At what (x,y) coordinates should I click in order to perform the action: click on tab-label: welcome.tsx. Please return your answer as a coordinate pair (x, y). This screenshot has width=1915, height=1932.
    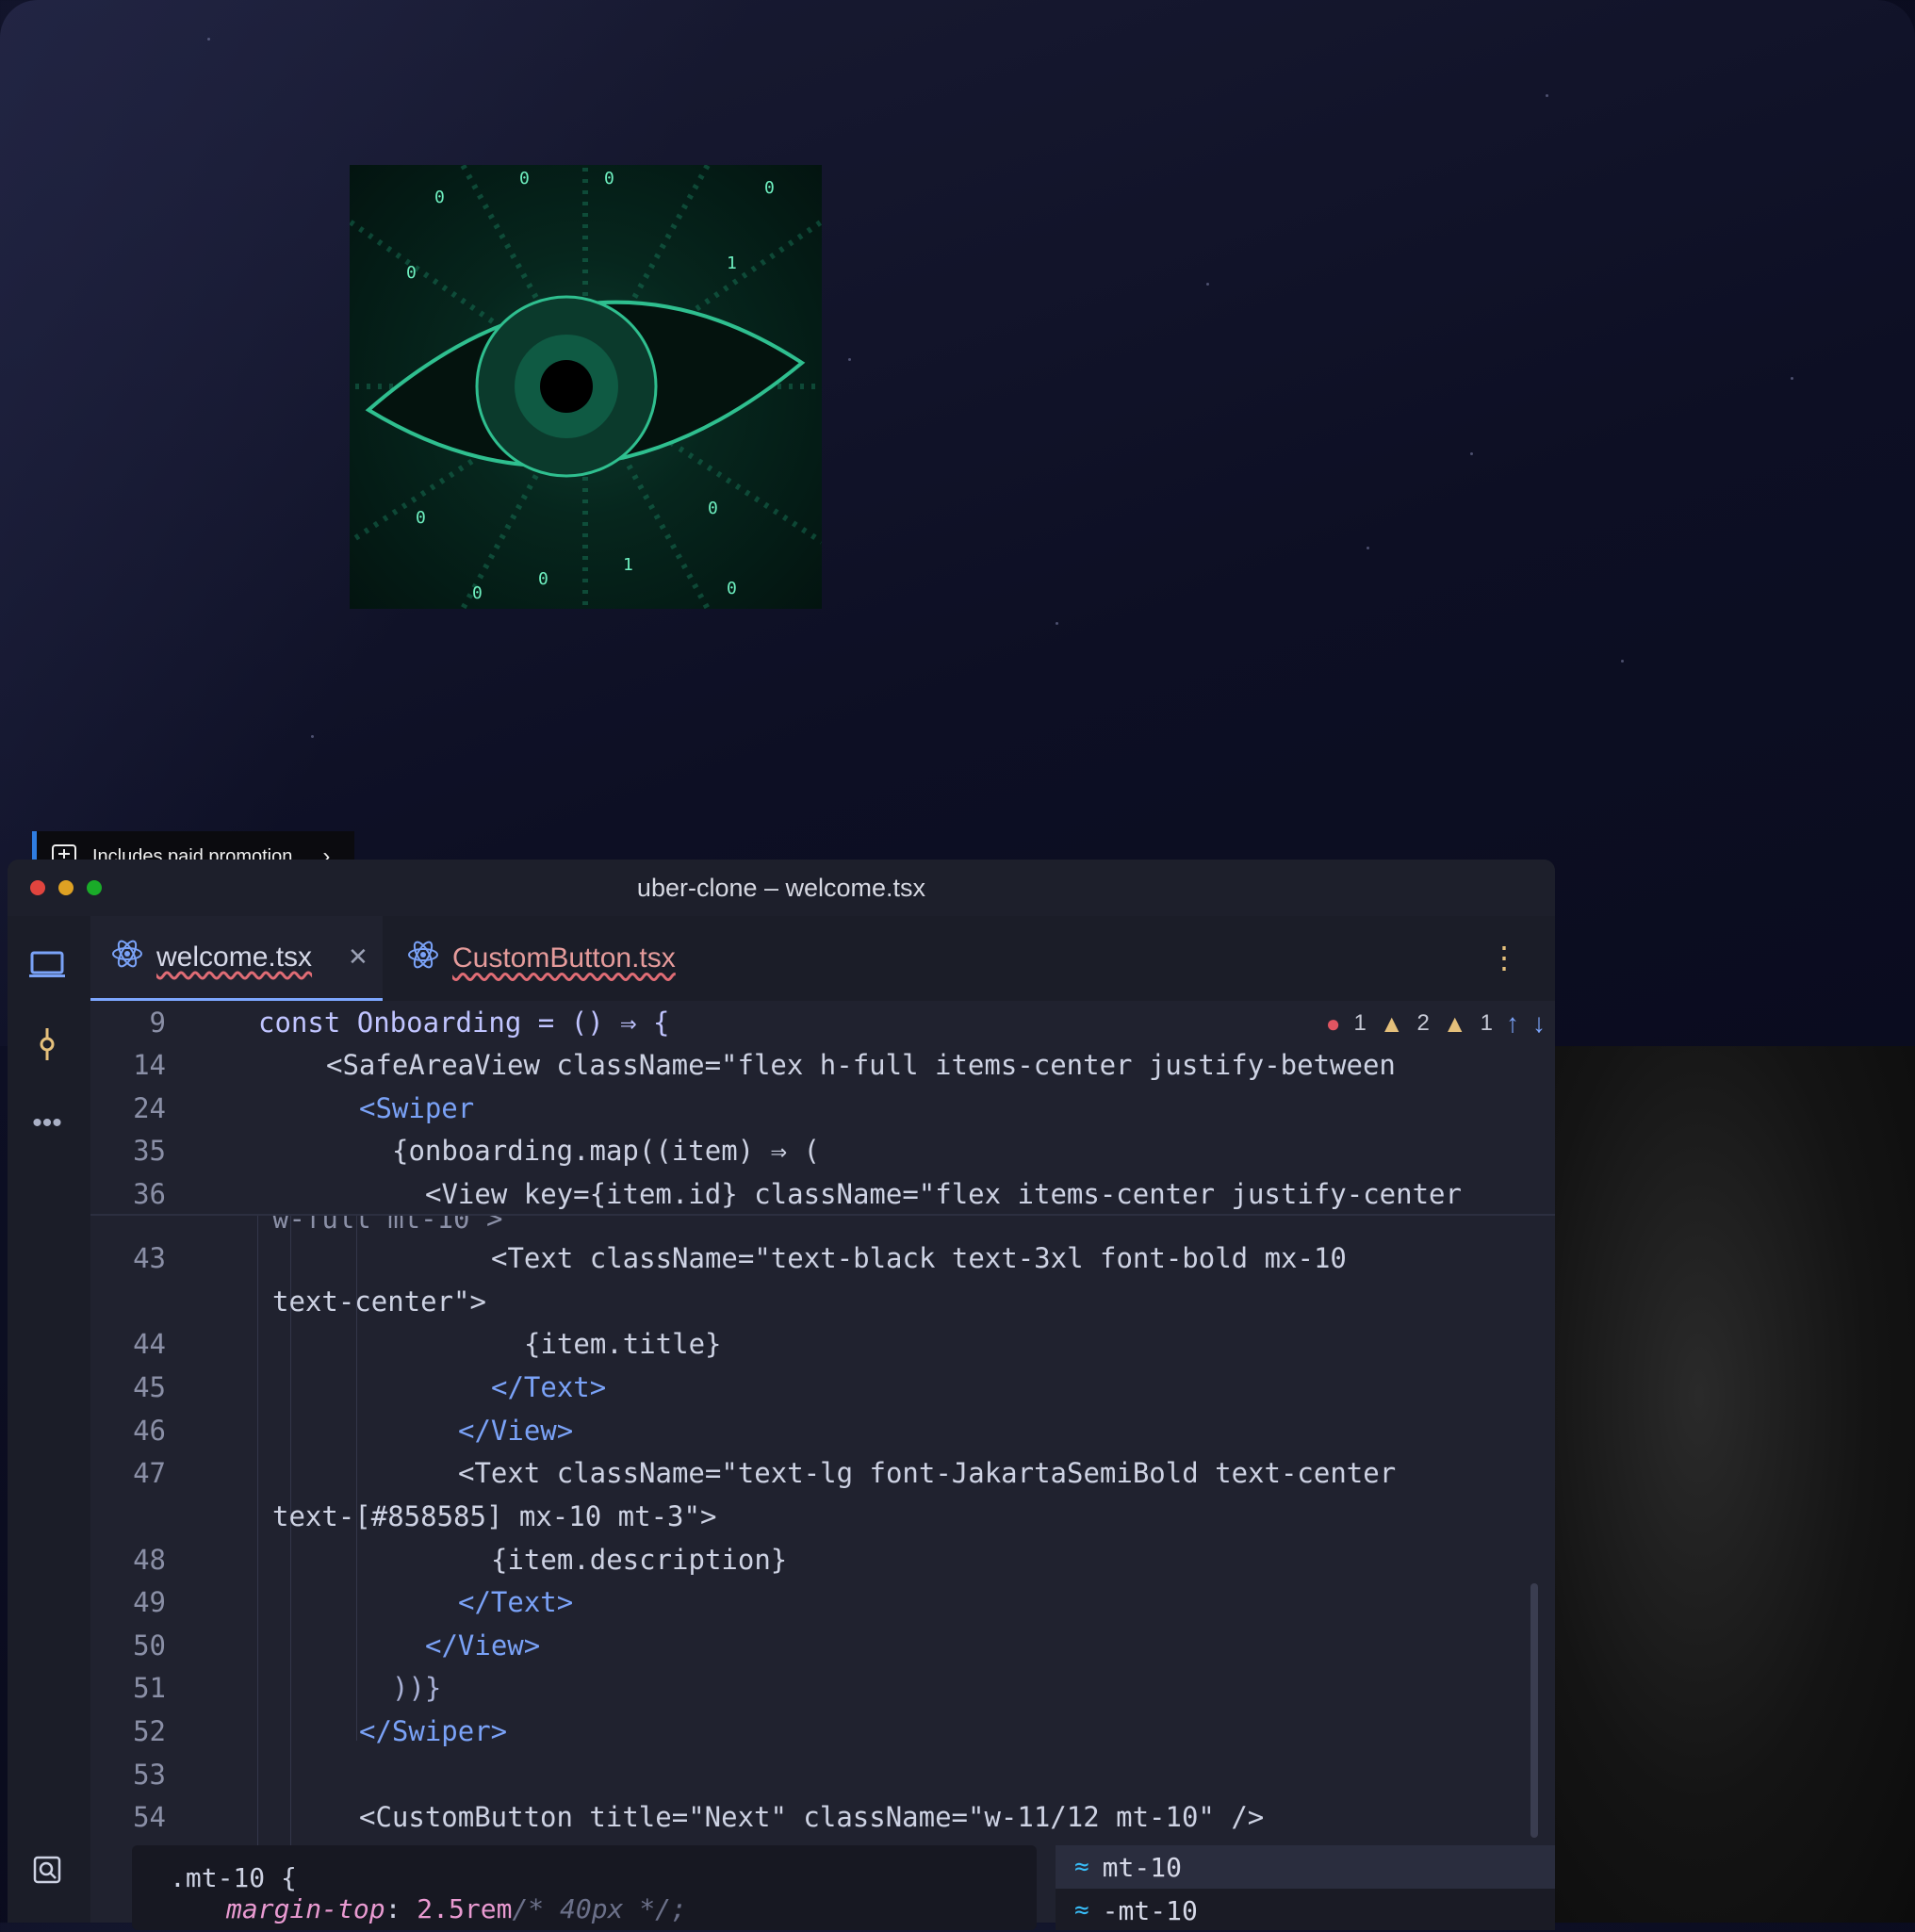
    Looking at the image, I should click on (235, 957).